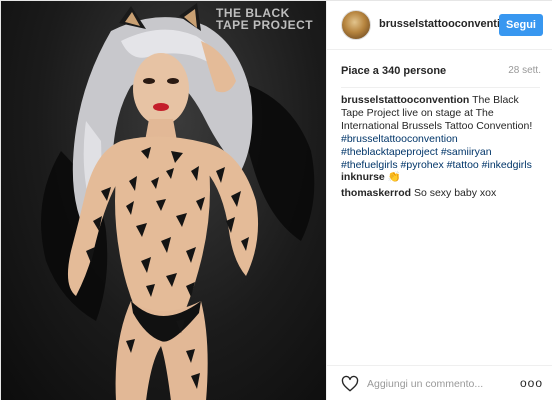  What do you see at coordinates (440, 87) in the screenshot?
I see `divider` at bounding box center [440, 87].